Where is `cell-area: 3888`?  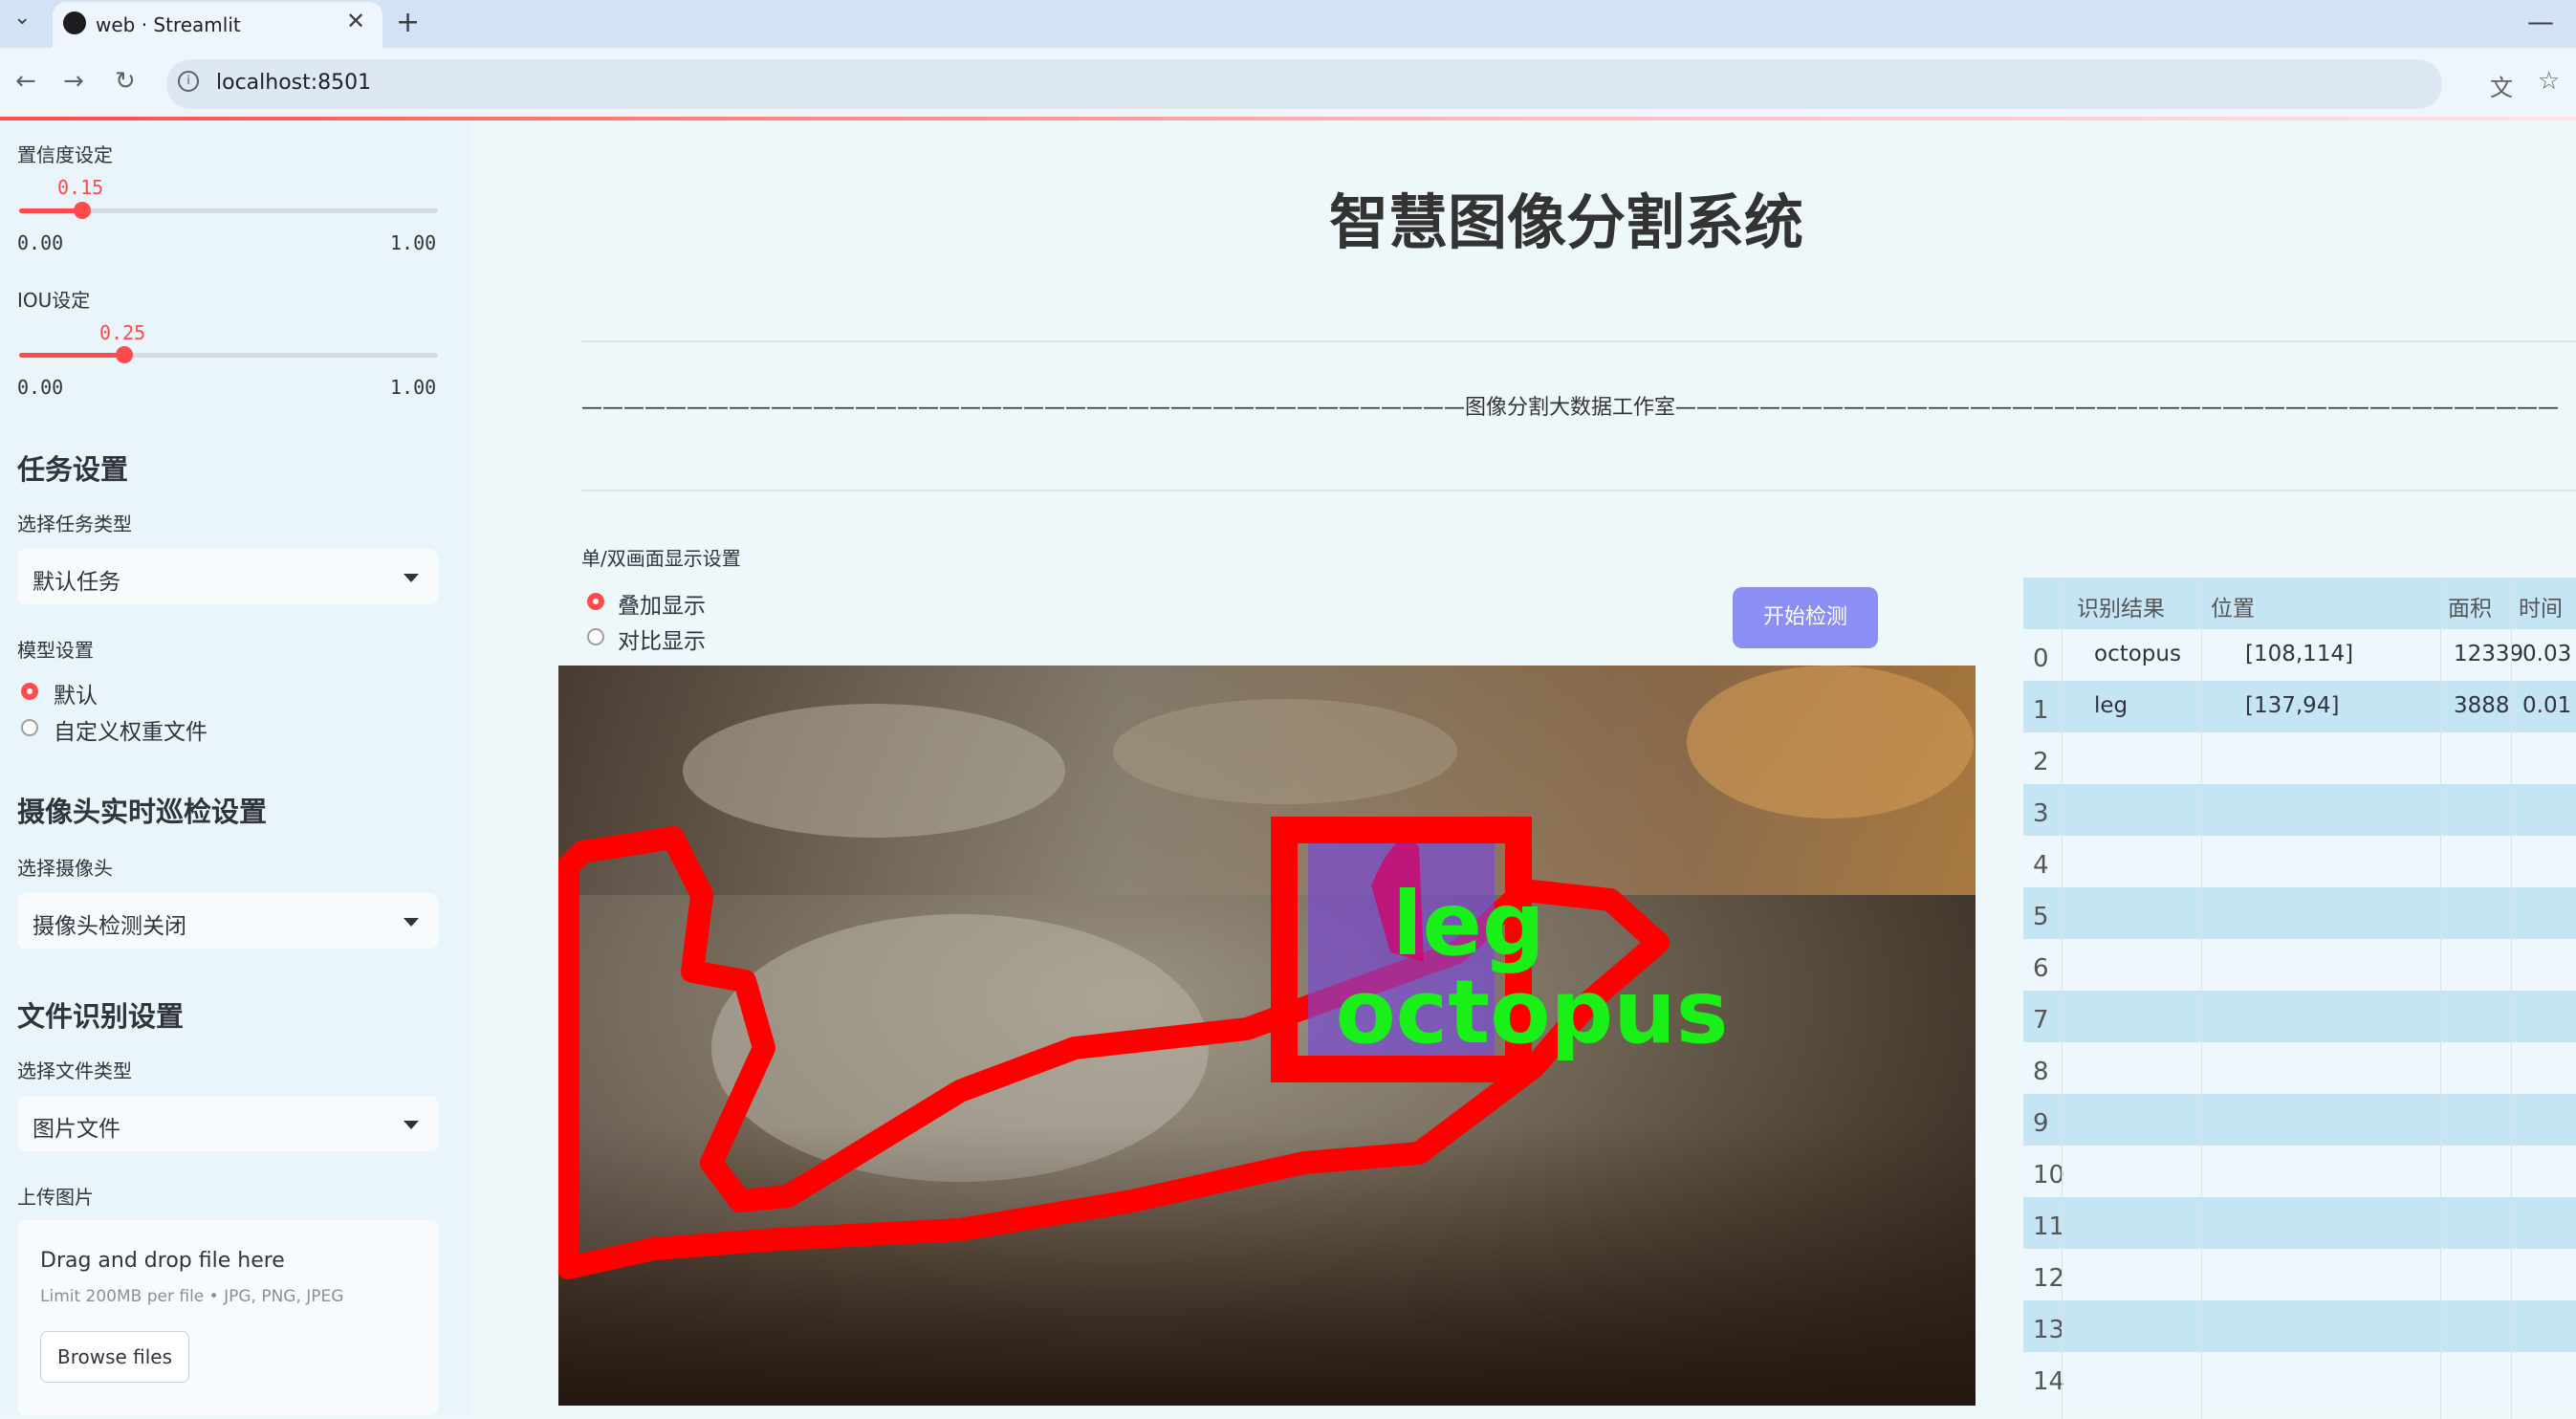 cell-area: 3888 is located at coordinates (2482, 705).